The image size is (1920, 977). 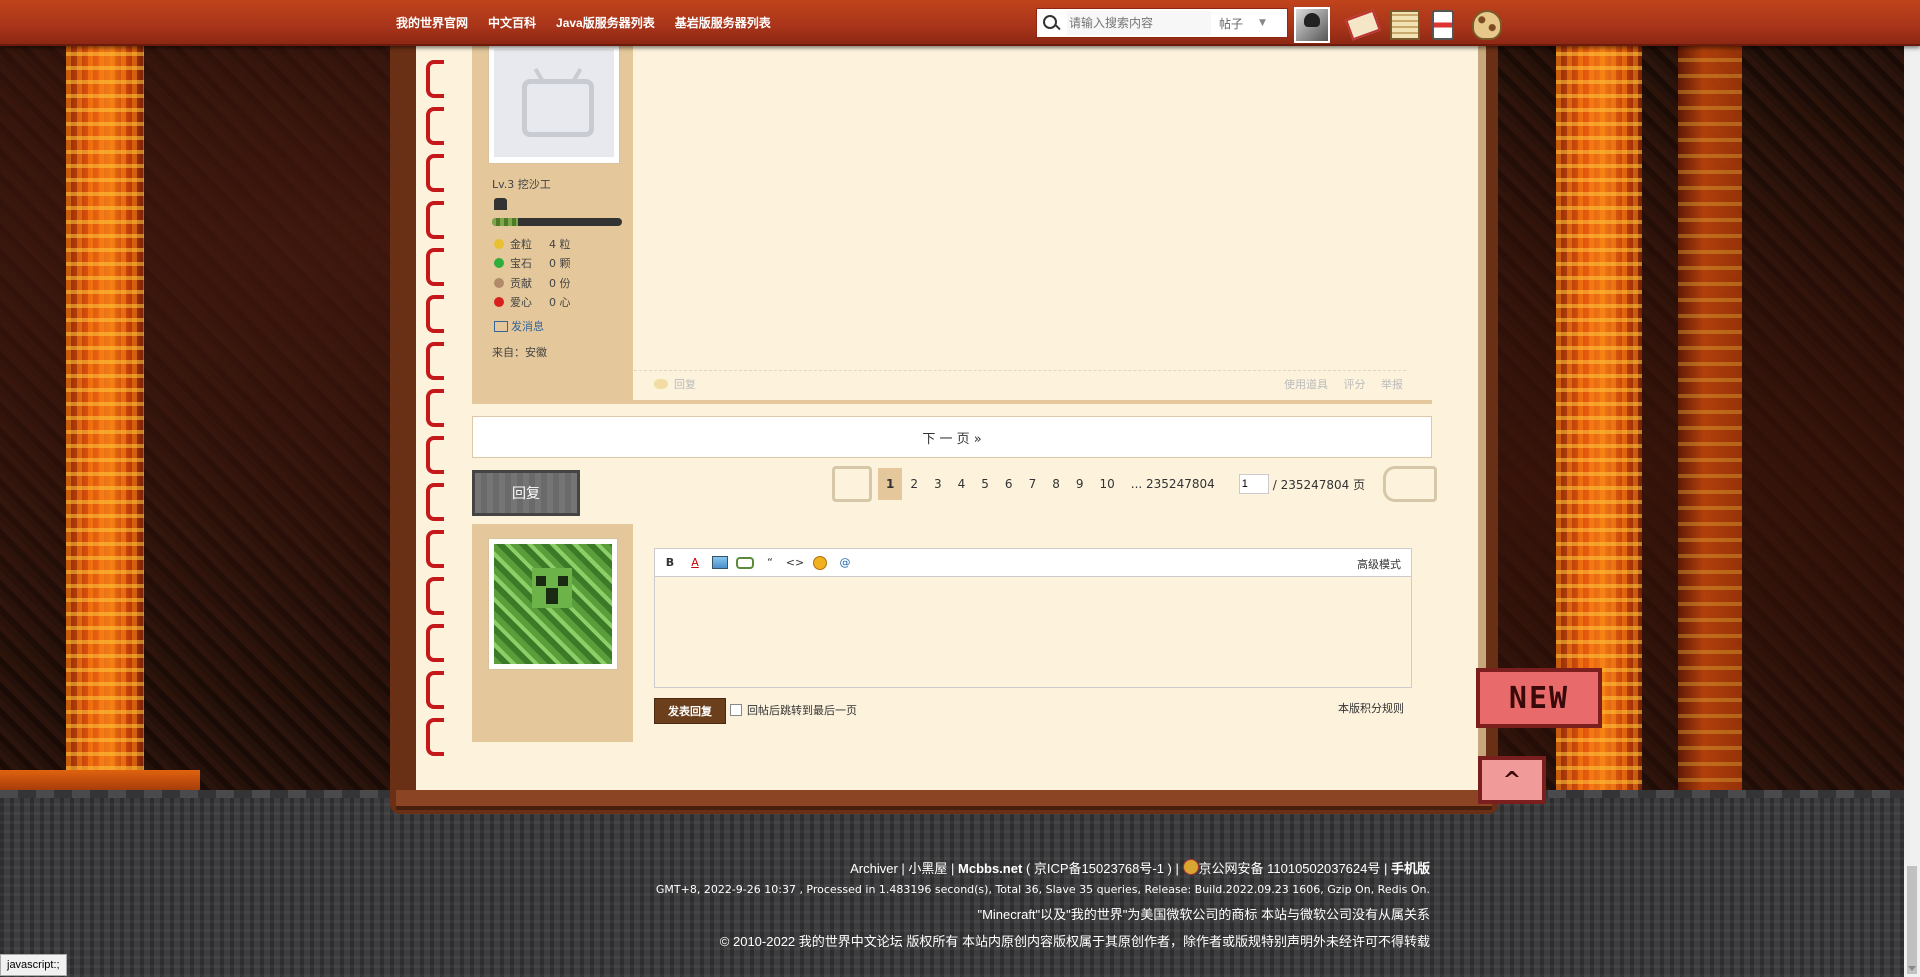 What do you see at coordinates (802, 710) in the screenshot?
I see `jump-last-label: 回帖后跳转到最后一页` at bounding box center [802, 710].